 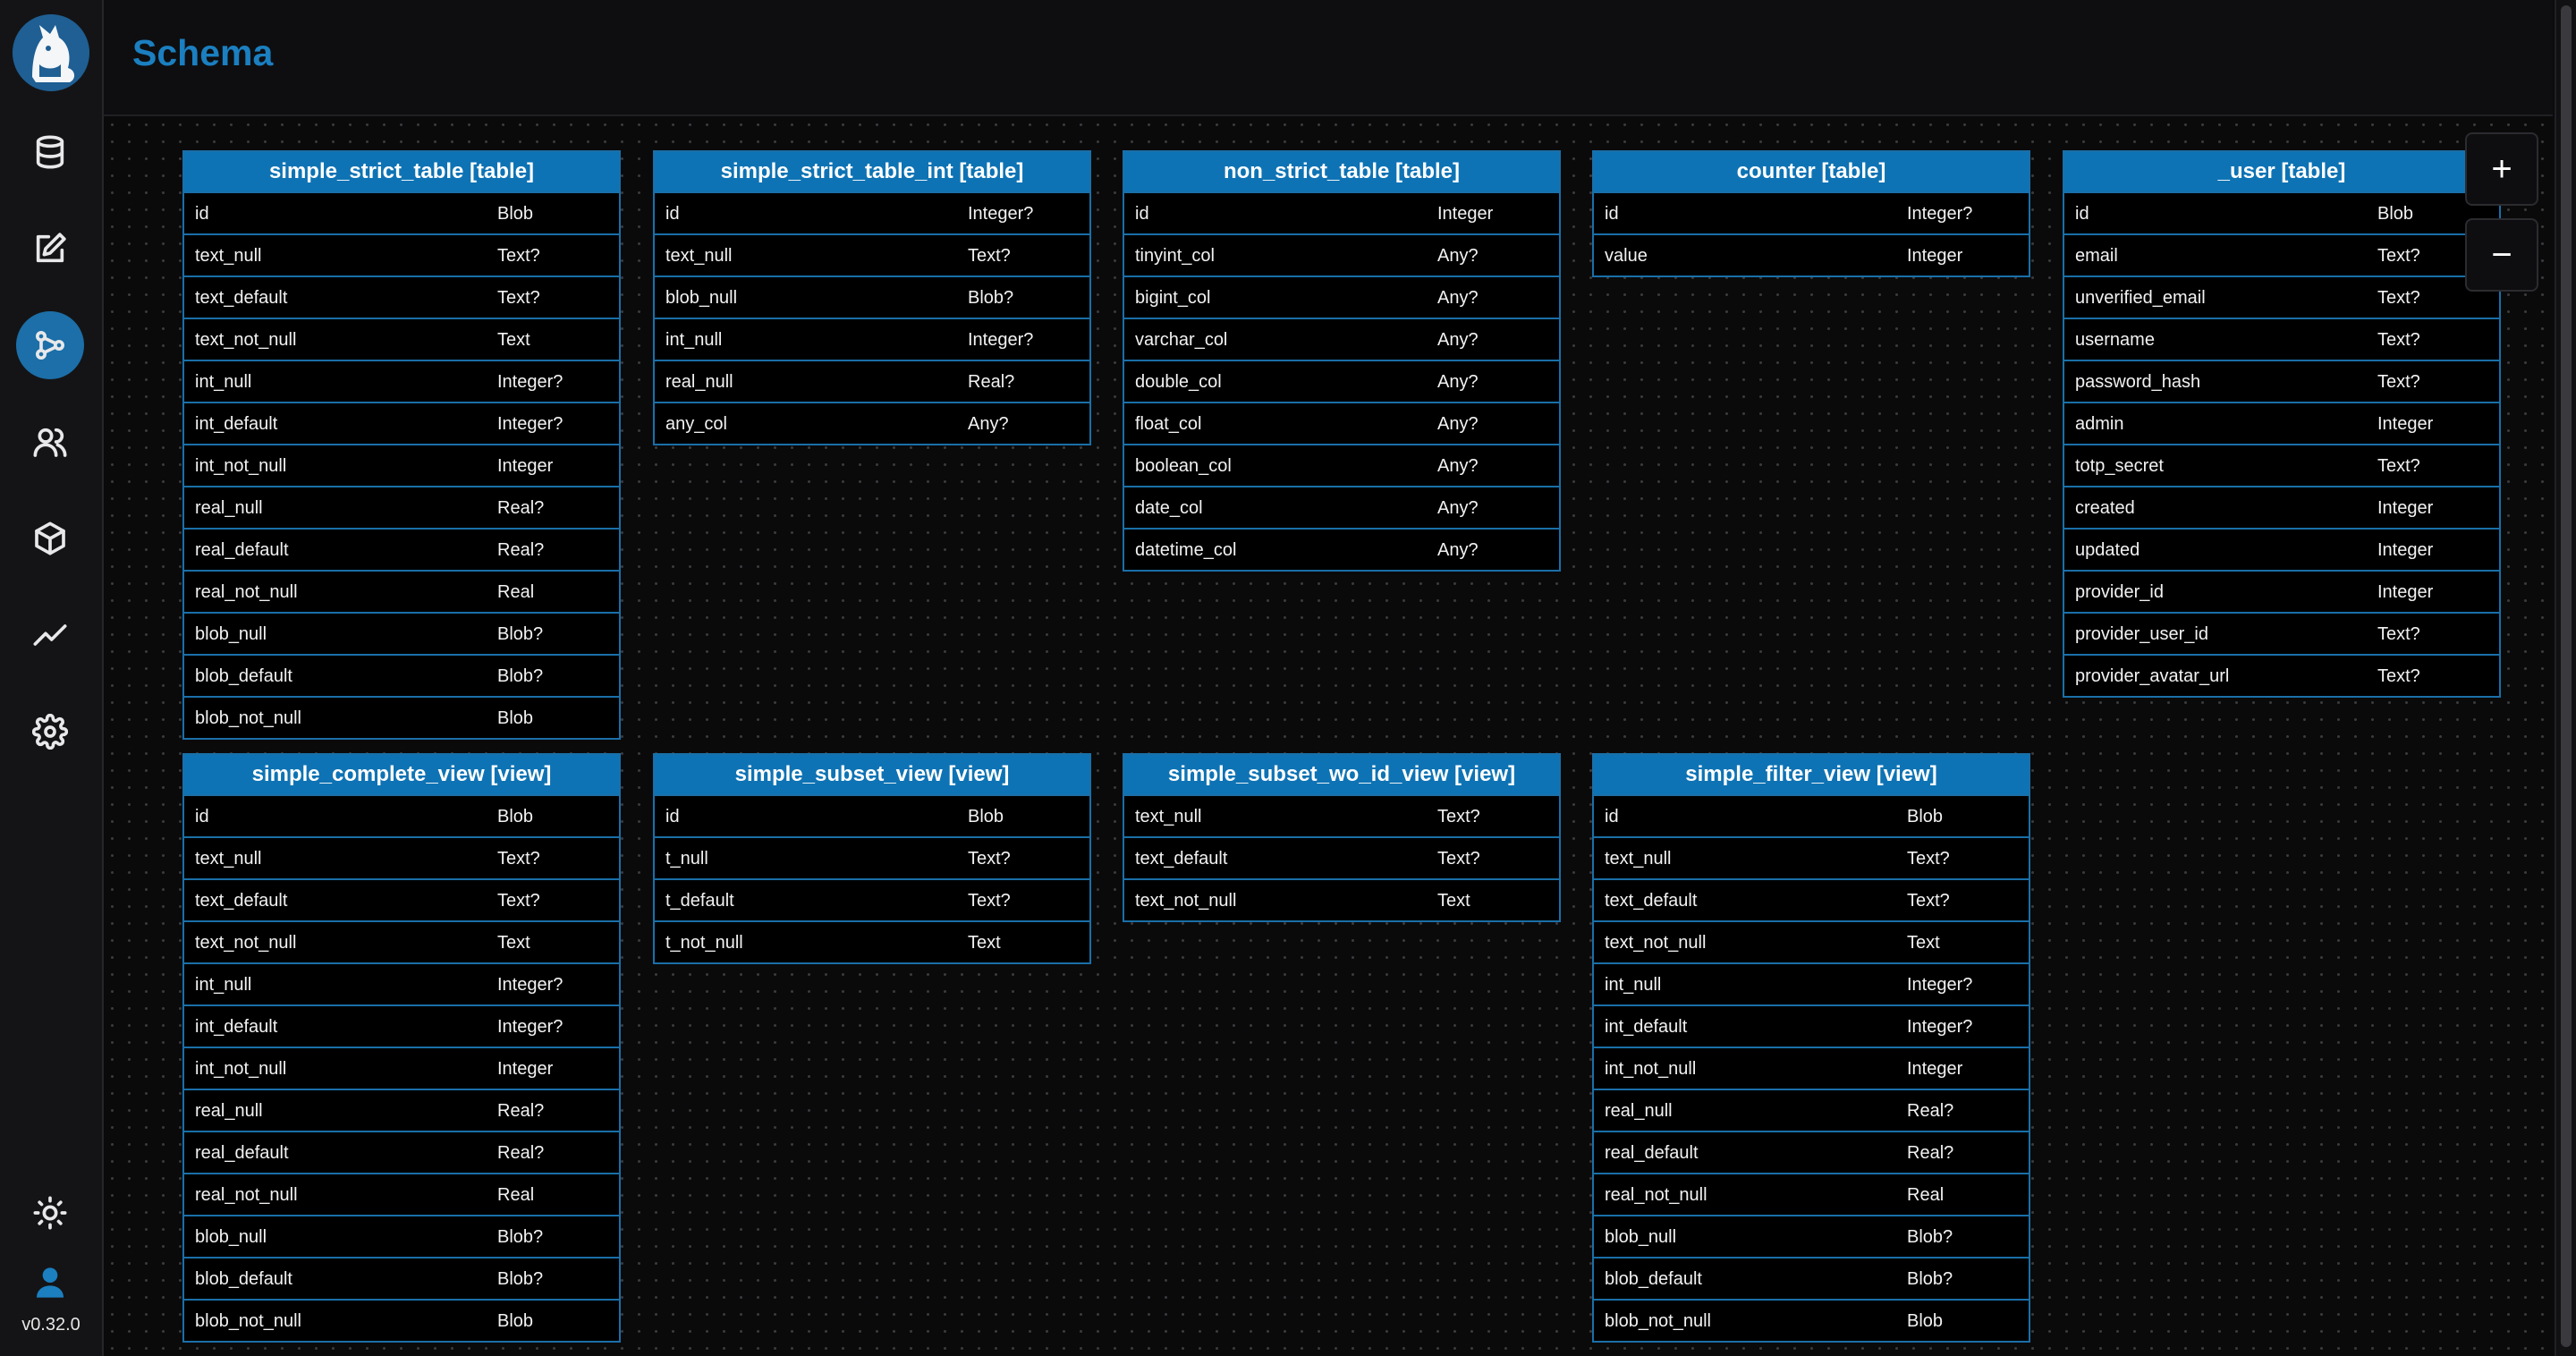 What do you see at coordinates (50, 249) in the screenshot?
I see `nav-editor` at bounding box center [50, 249].